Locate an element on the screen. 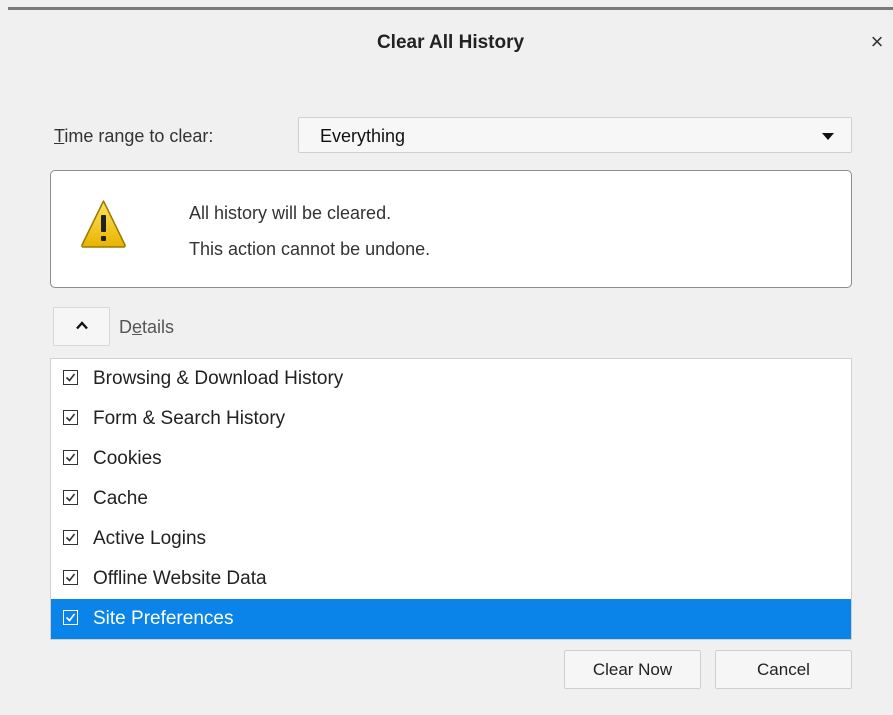  list-item-cache: Cache is located at coordinates (451, 499).